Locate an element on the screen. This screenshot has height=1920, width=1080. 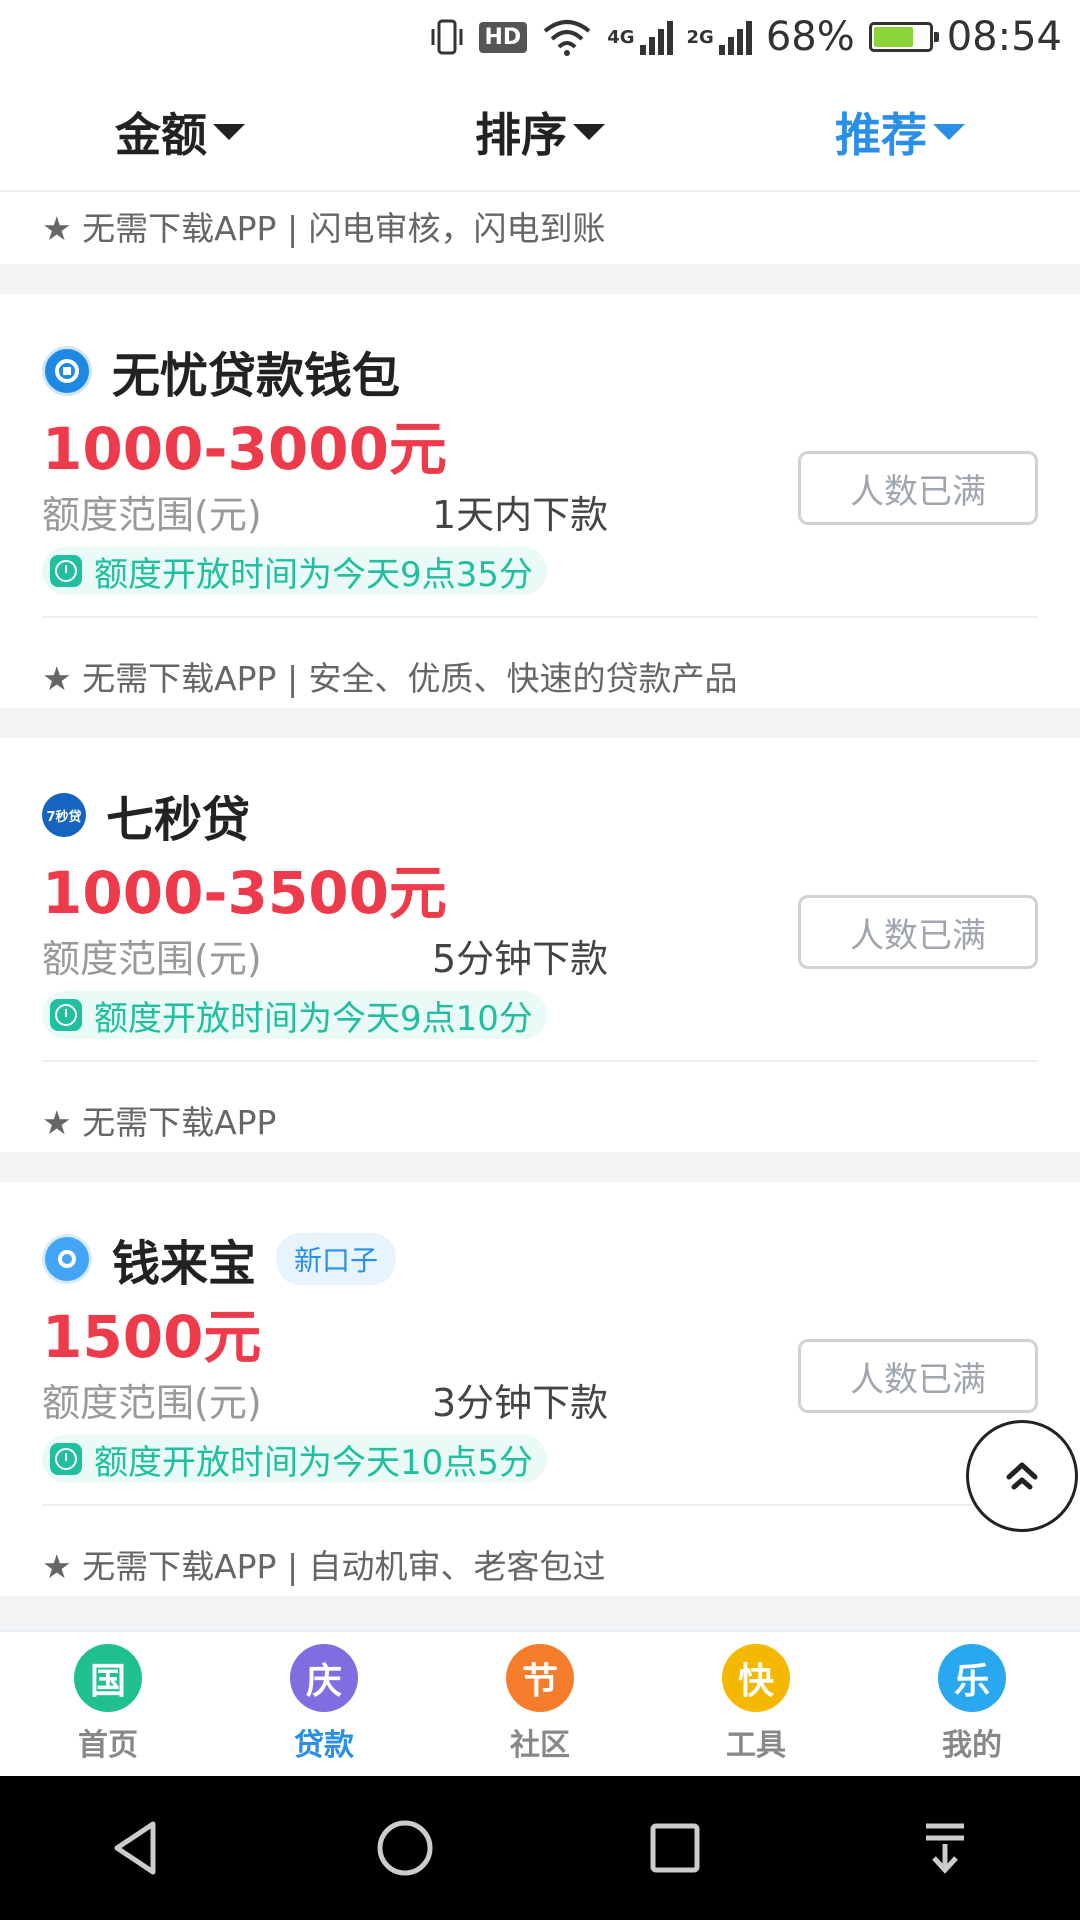
qimiaodai-logo-icon: 7秒贷 is located at coordinates (64, 815).